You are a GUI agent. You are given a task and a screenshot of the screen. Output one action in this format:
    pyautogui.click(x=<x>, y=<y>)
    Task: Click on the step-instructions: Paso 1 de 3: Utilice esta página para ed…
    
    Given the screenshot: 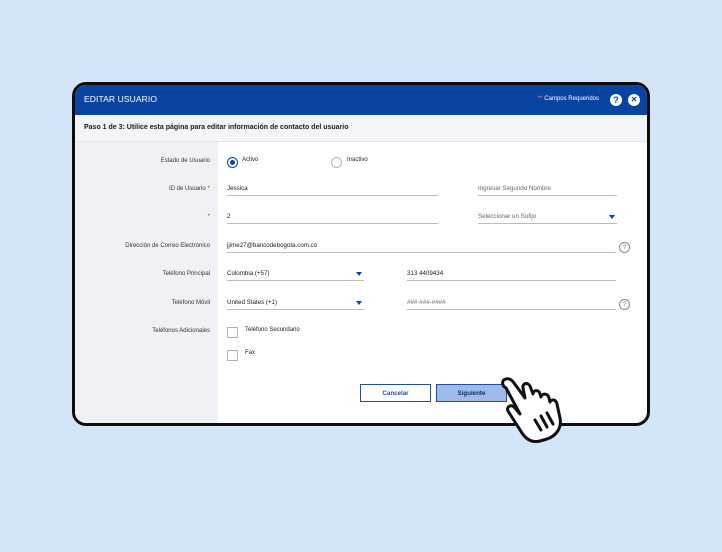 What is the action you would take?
    pyautogui.click(x=216, y=127)
    